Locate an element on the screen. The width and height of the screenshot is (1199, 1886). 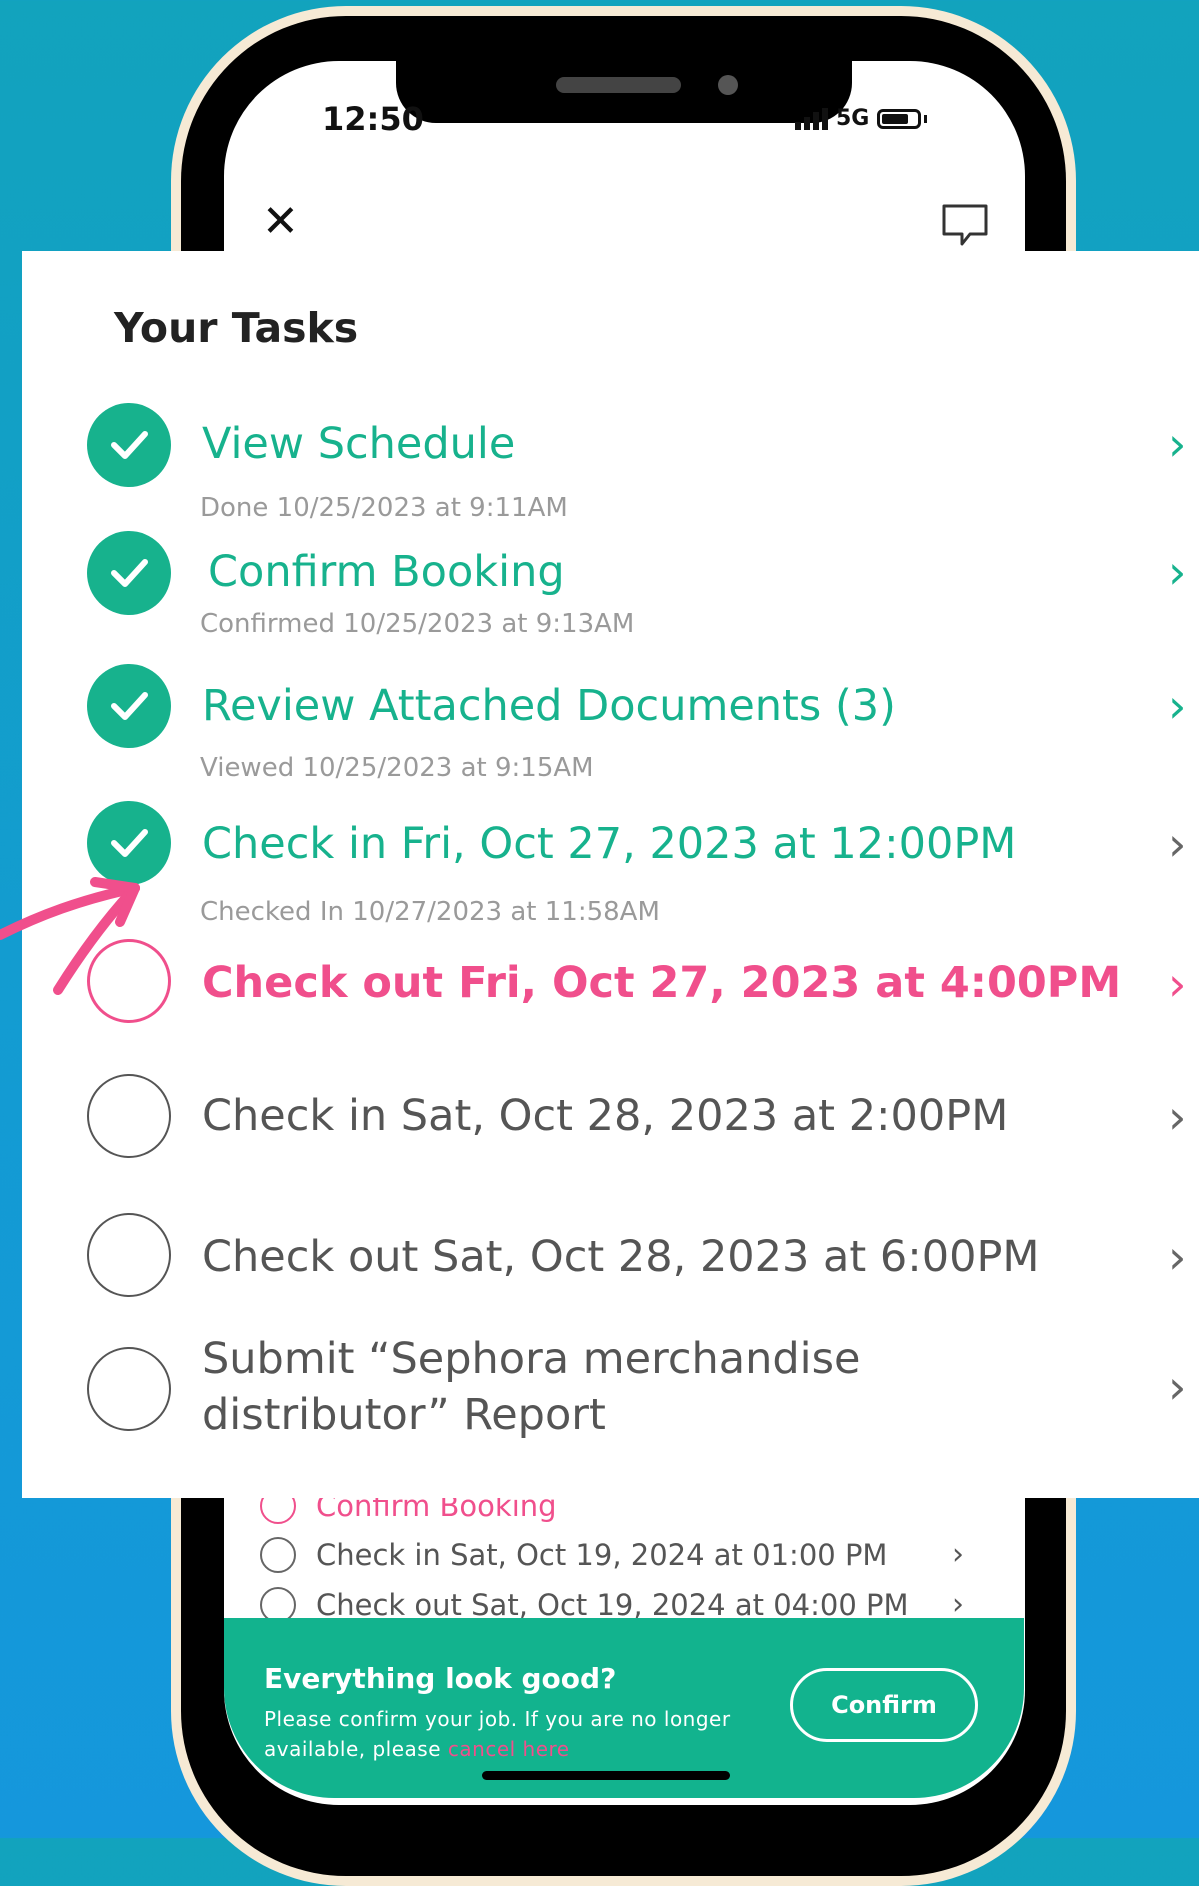
battery-tip is located at coordinates (926, 118).